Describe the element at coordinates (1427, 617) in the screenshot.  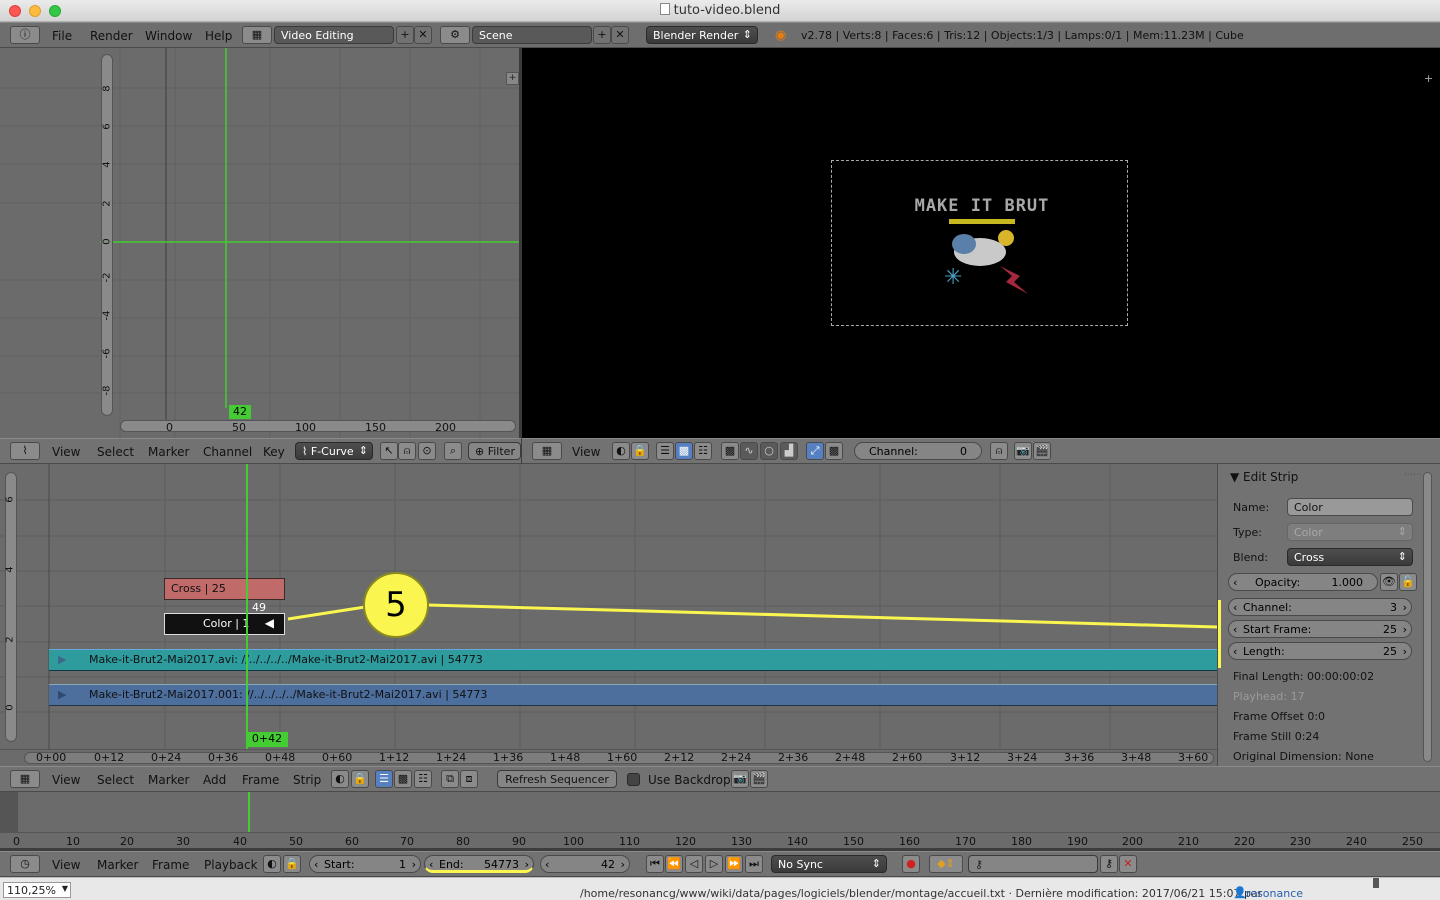
I see `panel-scrollbar` at that location.